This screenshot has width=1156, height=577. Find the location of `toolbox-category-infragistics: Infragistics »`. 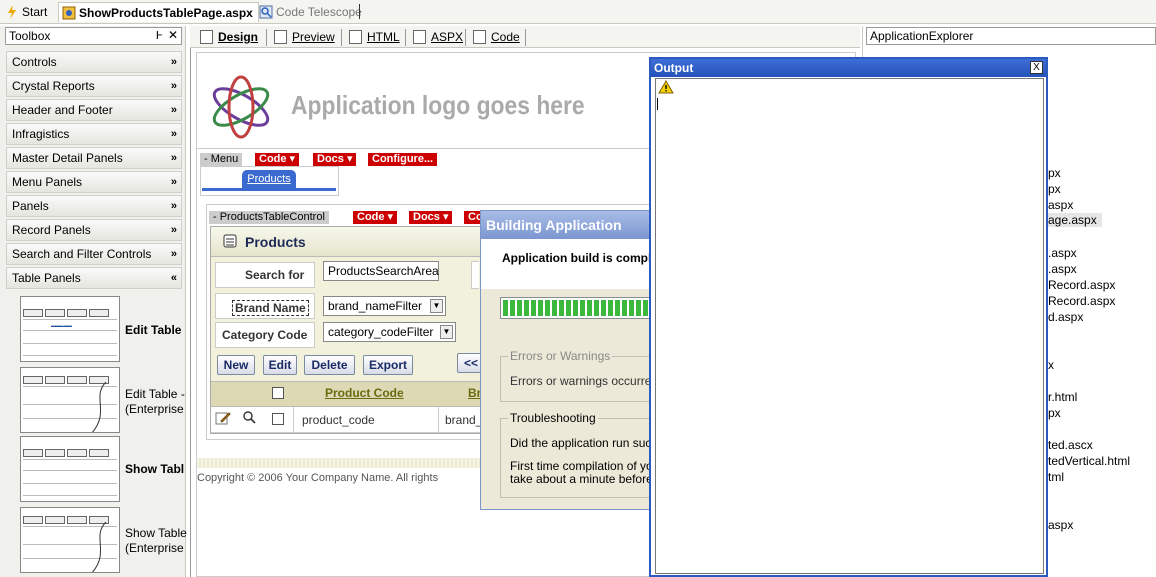

toolbox-category-infragistics: Infragistics » is located at coordinates (94, 134).